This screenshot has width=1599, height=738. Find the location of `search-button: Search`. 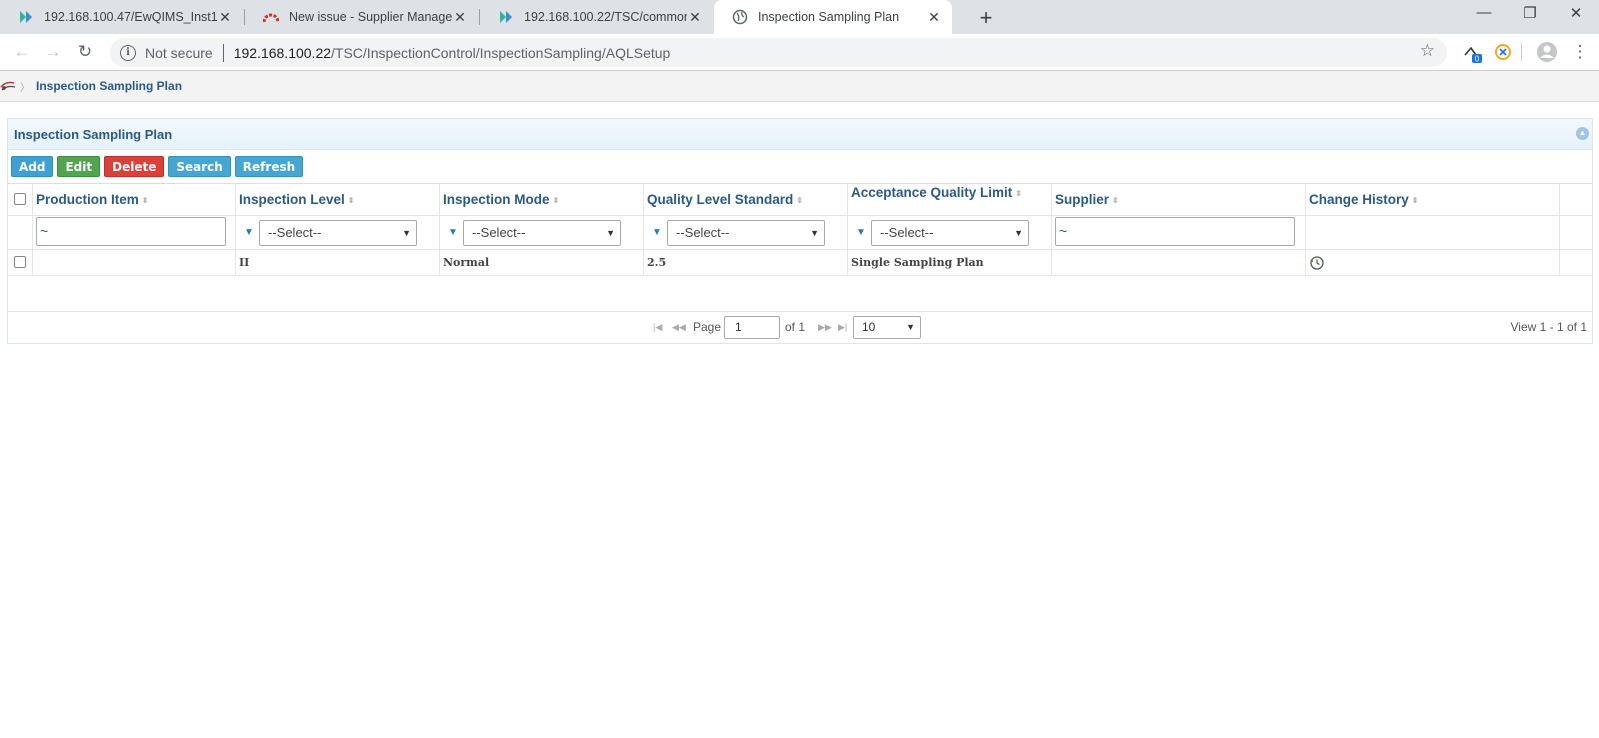

search-button: Search is located at coordinates (199, 166).